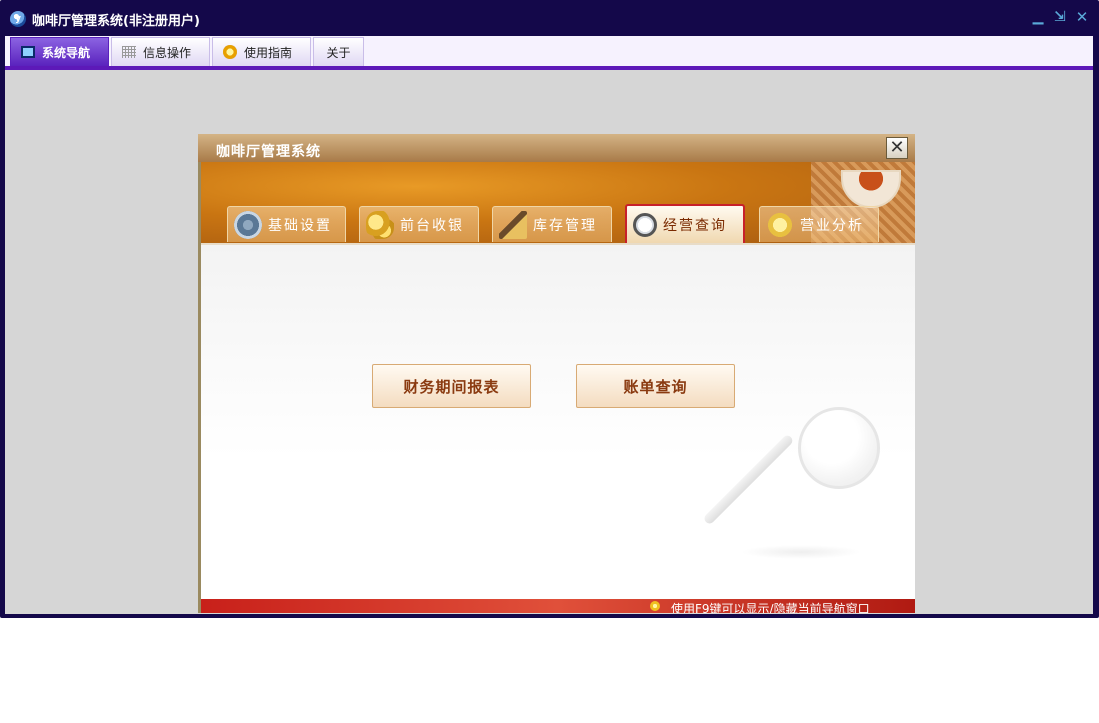 This screenshot has width=1099, height=723. I want to click on magnifier-shadow, so click(801, 552).